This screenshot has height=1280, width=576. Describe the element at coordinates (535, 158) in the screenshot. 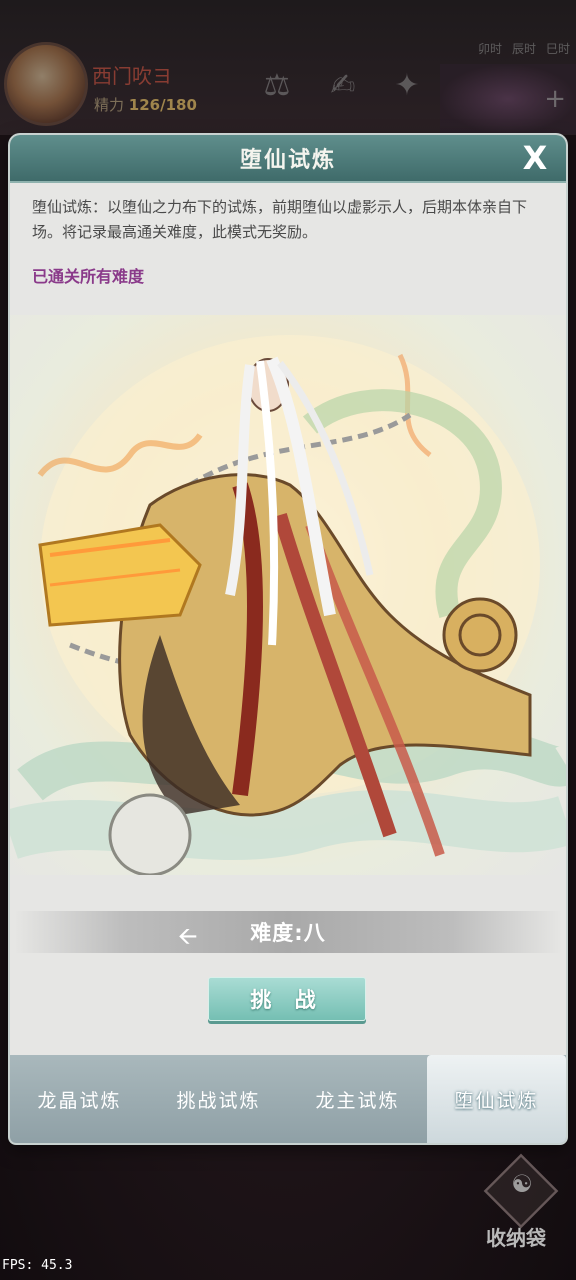

I see `close-button: X` at that location.